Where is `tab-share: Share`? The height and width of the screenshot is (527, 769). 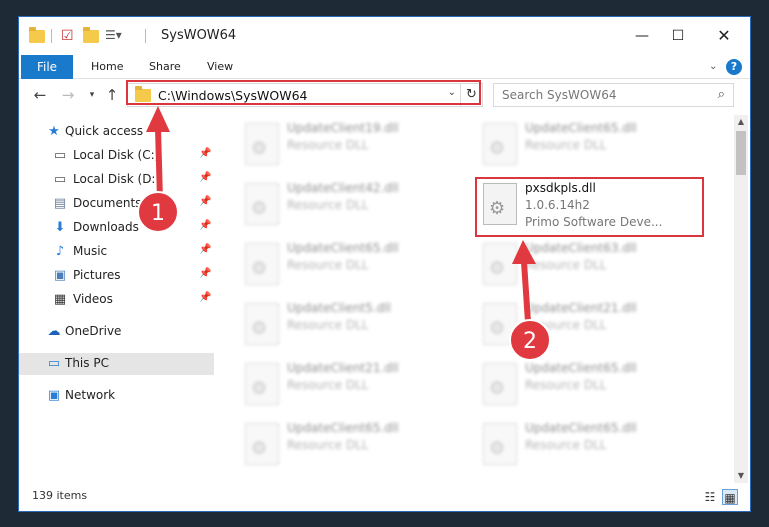 tab-share: Share is located at coordinates (165, 67).